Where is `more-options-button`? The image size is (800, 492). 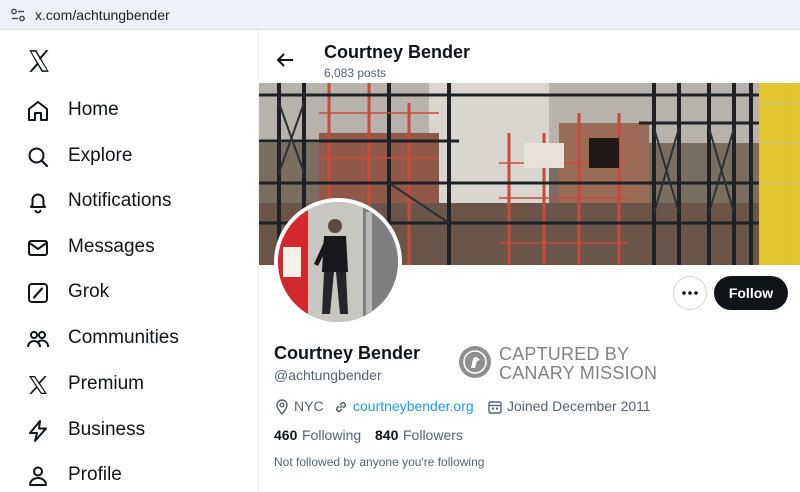
more-options-button is located at coordinates (690, 293).